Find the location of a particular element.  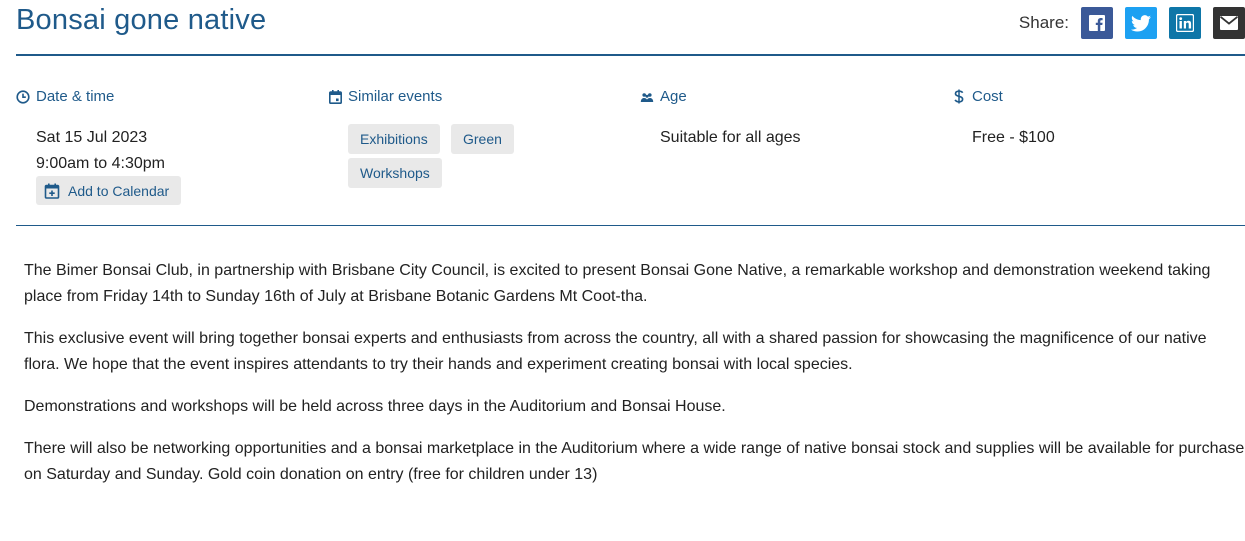

facebook-icon is located at coordinates (1097, 23).